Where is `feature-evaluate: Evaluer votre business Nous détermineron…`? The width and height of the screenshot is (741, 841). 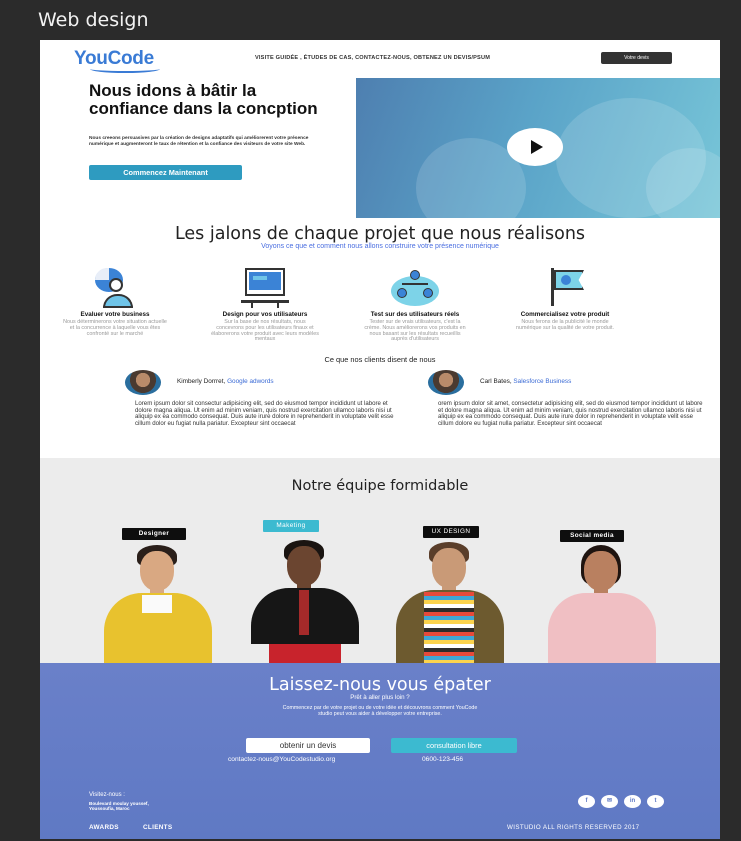
feature-evaluate: Evaluer votre business Nous détermineron… is located at coordinates (115, 302).